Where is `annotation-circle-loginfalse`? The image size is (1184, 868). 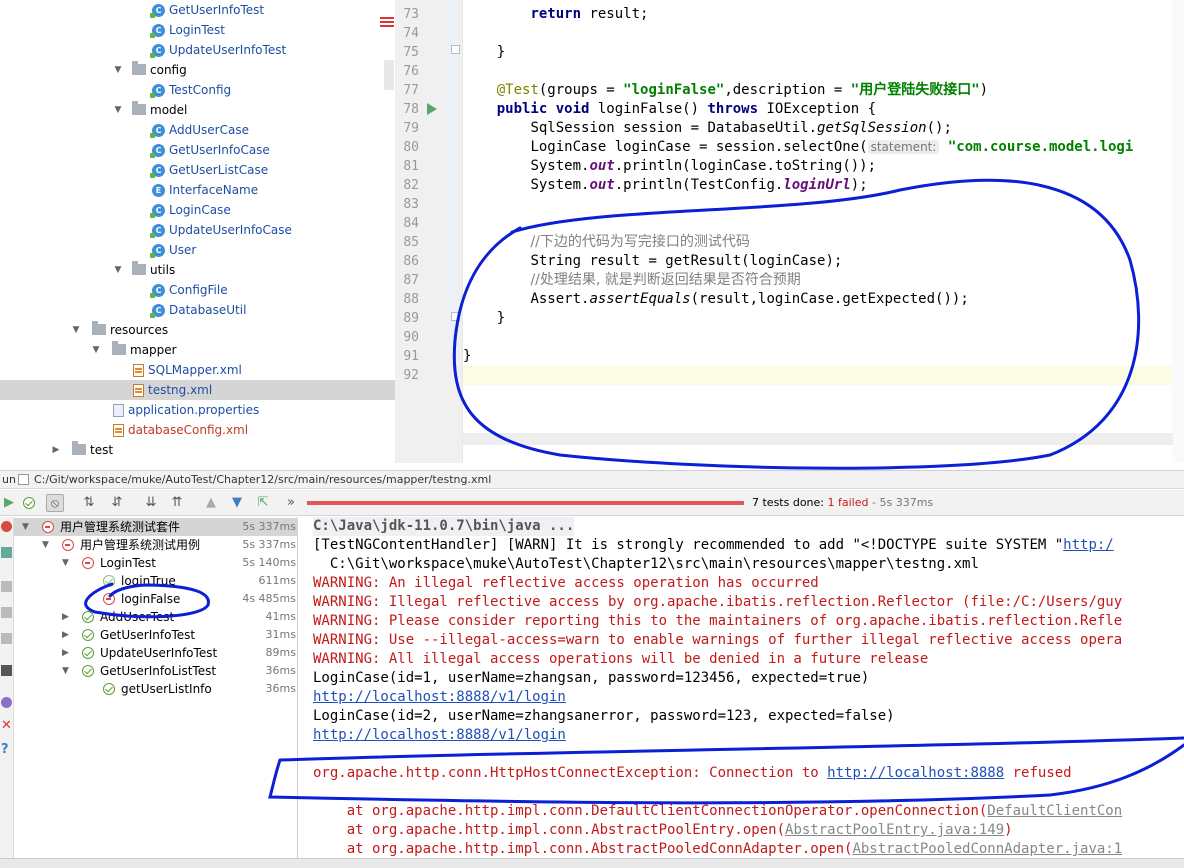
annotation-circle-loginfalse is located at coordinates (147, 600).